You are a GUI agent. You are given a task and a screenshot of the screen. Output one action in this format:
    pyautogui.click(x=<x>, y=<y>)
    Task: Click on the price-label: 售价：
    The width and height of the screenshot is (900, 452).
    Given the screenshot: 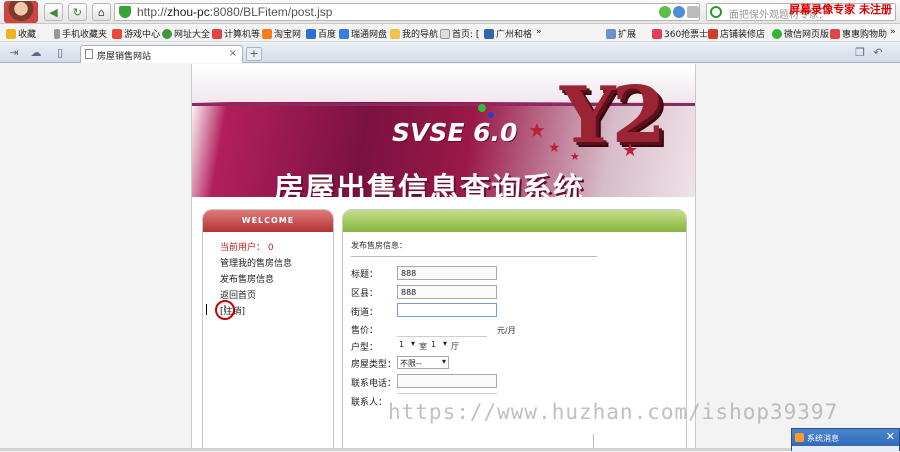 What is the action you would take?
    pyautogui.click(x=365, y=331)
    